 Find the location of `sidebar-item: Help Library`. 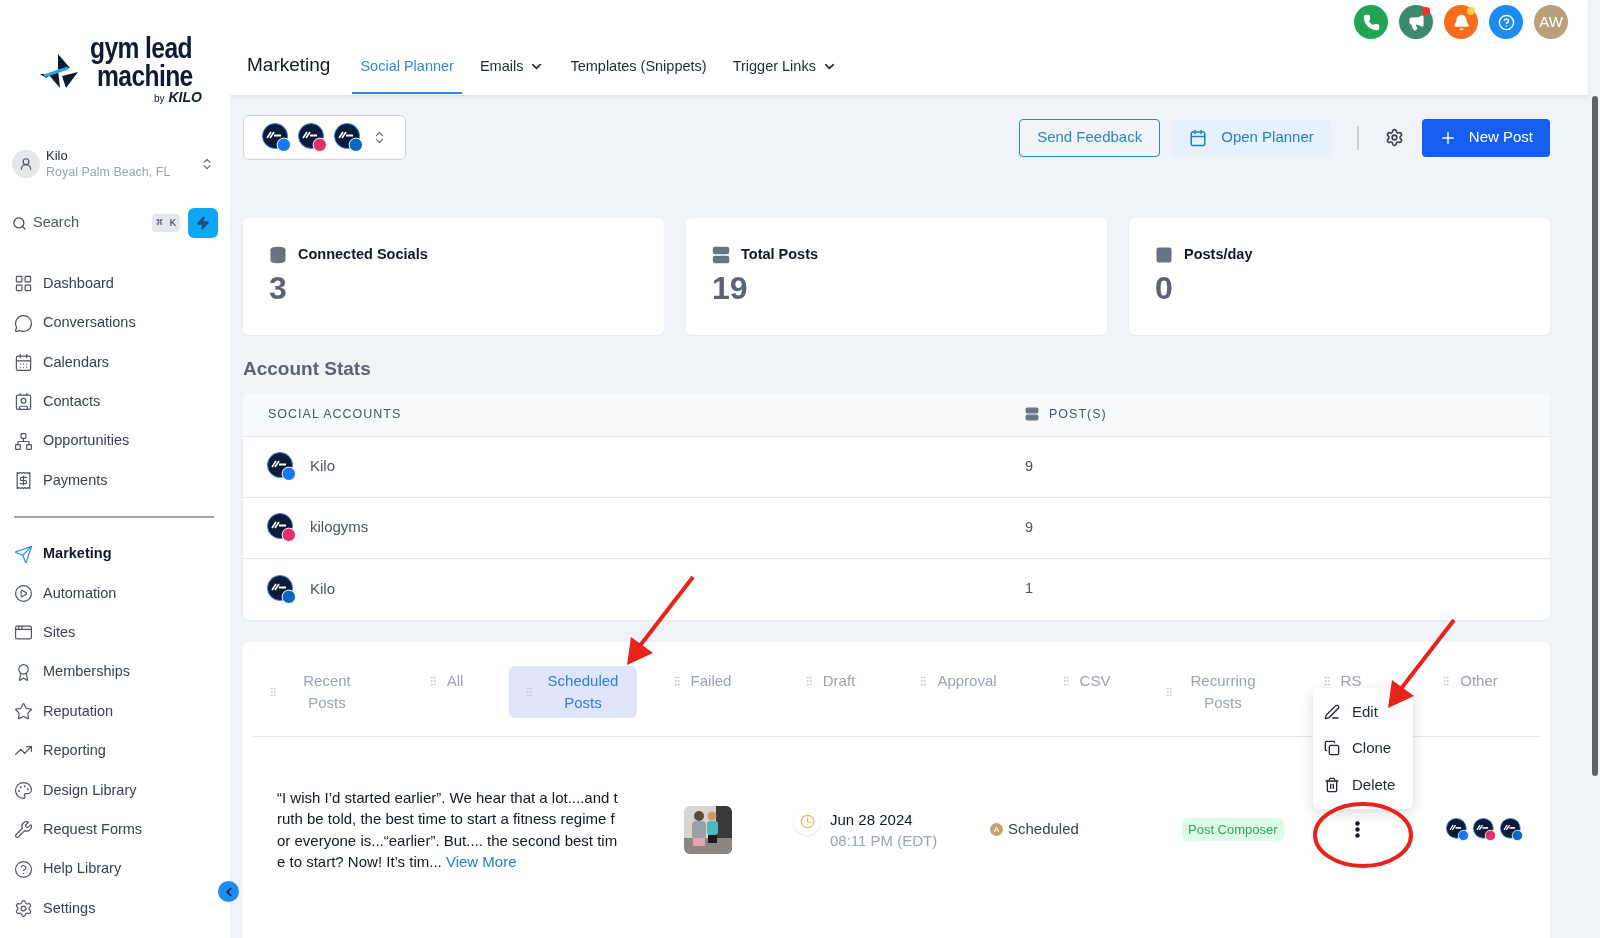

sidebar-item: Help Library is located at coordinates (115, 869).